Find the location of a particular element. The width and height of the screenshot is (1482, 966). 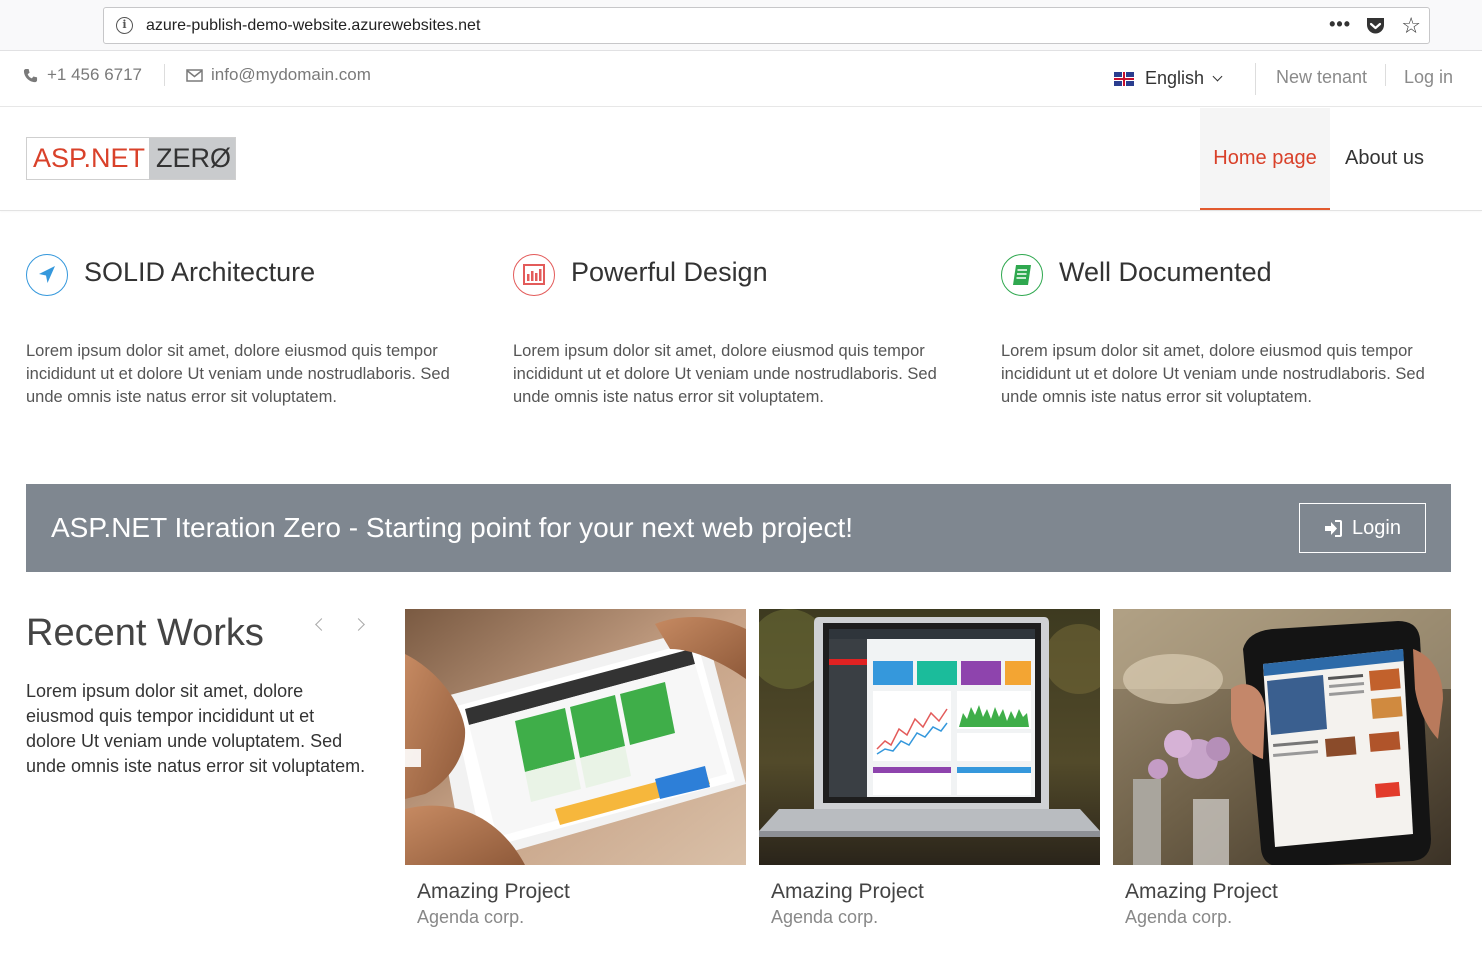

uk-flag-icon is located at coordinates (1124, 78).